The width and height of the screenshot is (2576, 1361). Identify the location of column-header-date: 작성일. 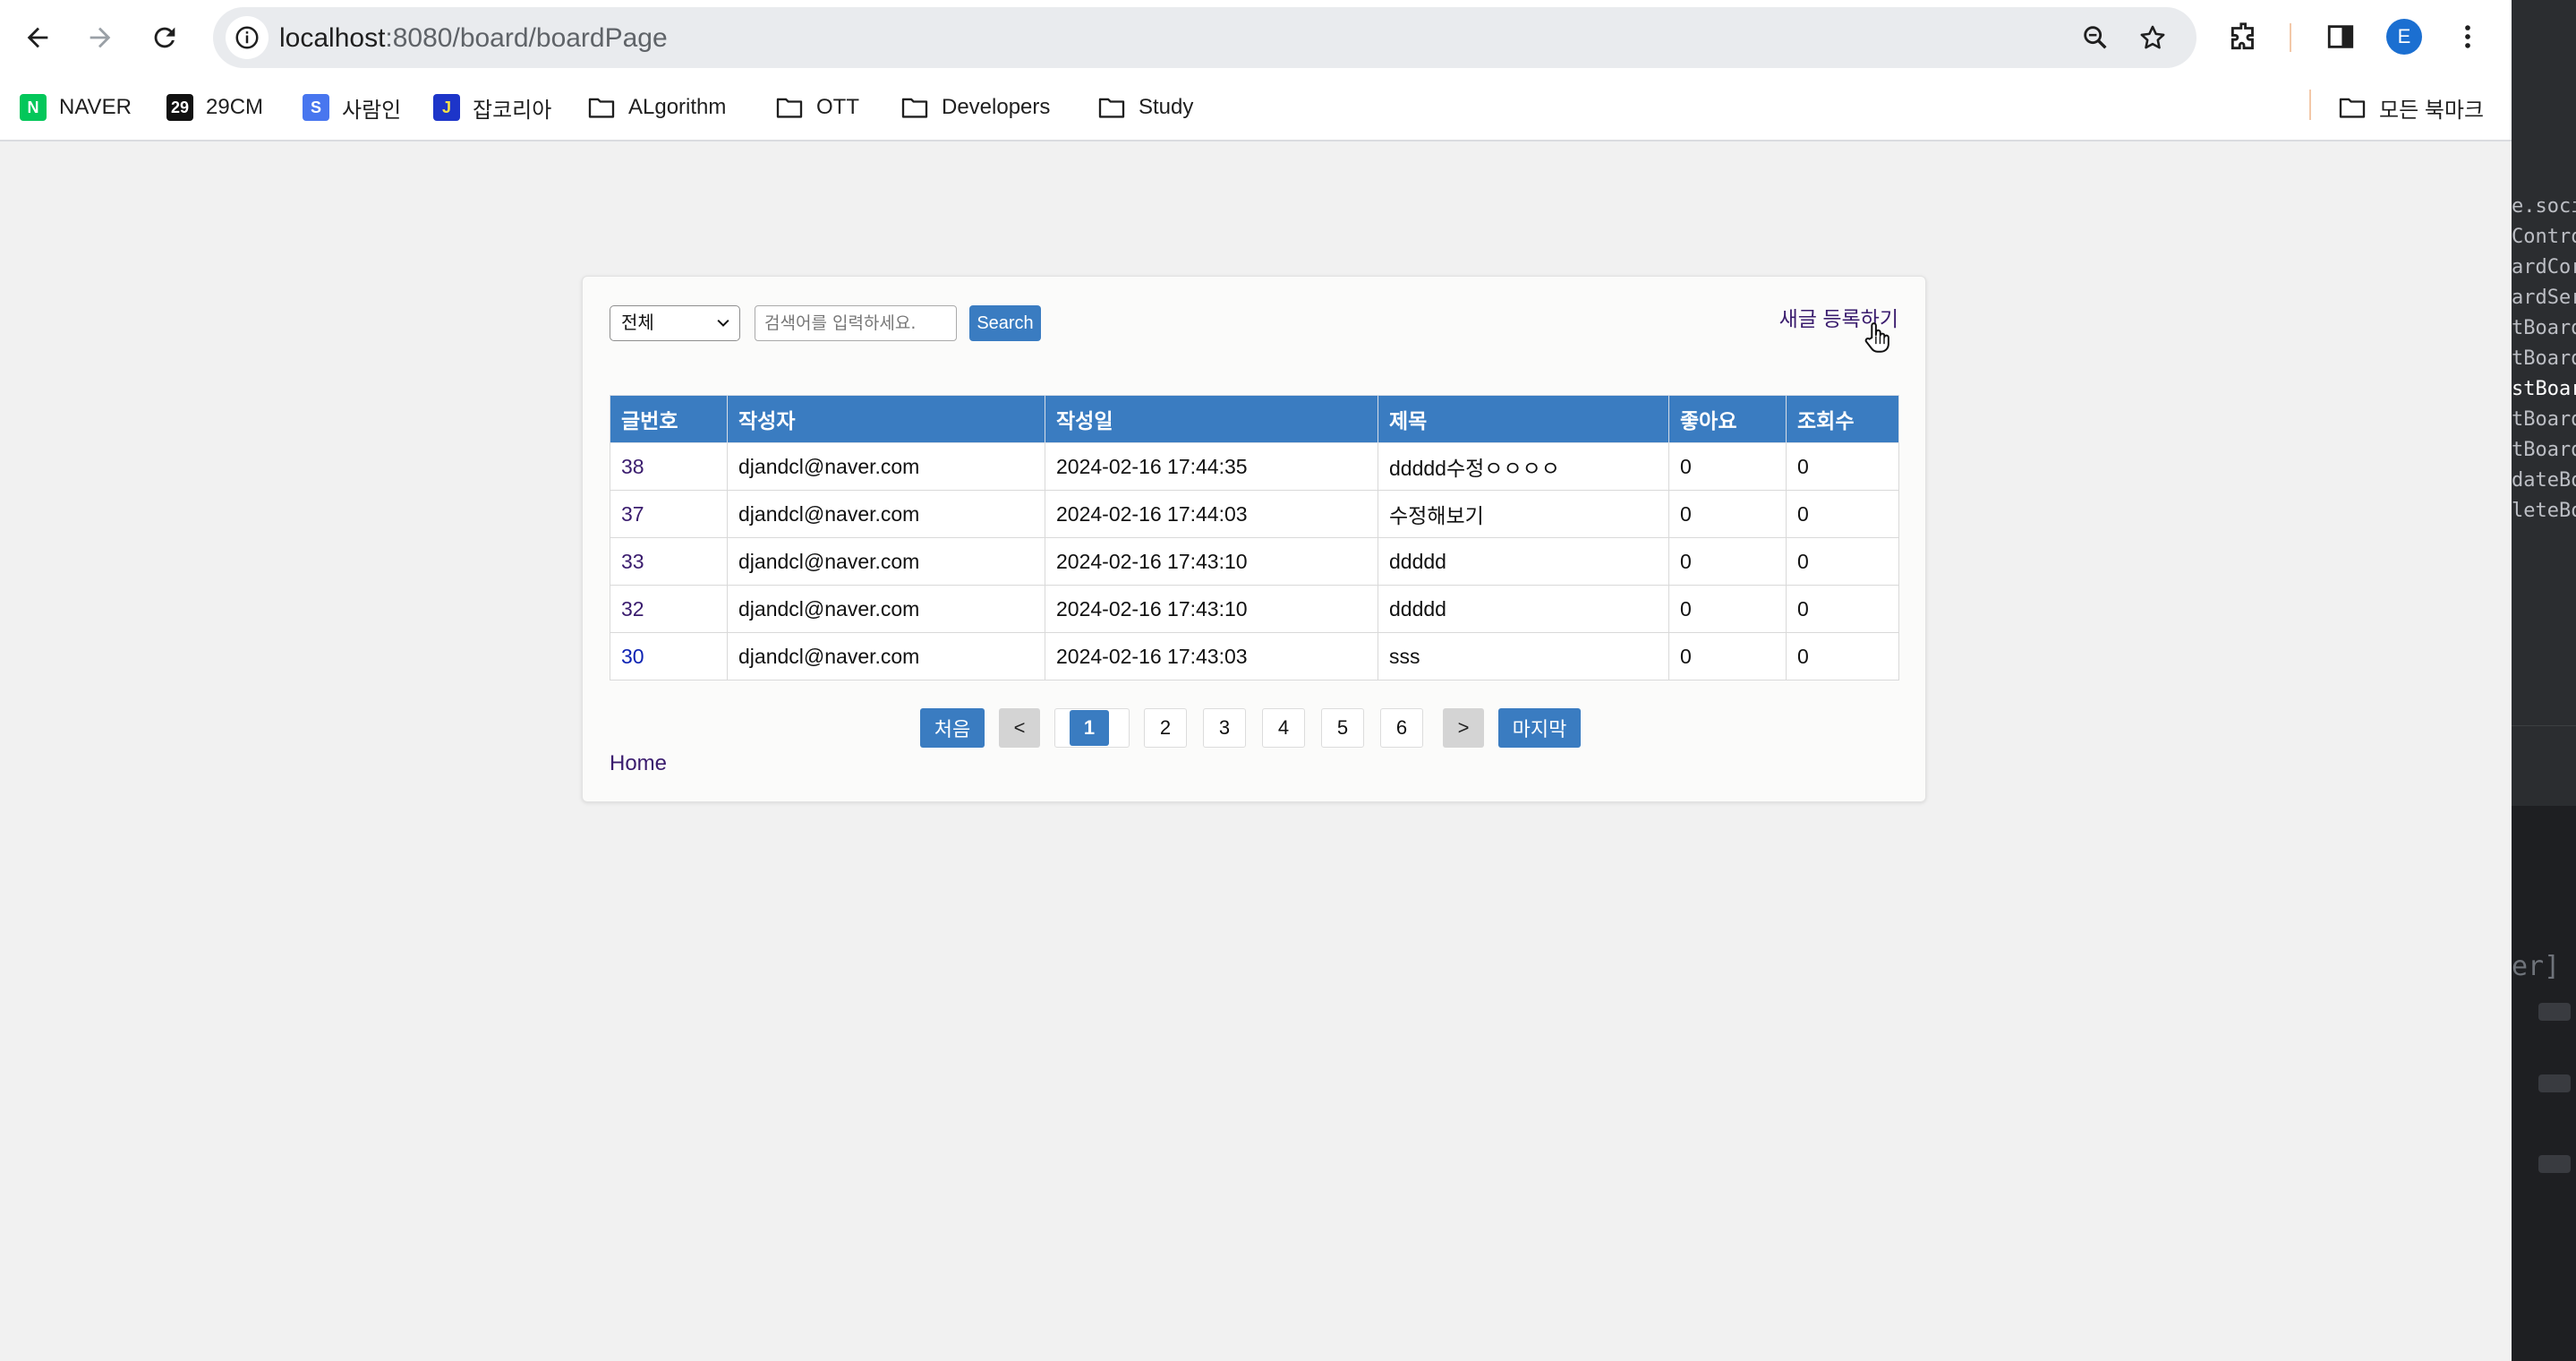
(1211, 419).